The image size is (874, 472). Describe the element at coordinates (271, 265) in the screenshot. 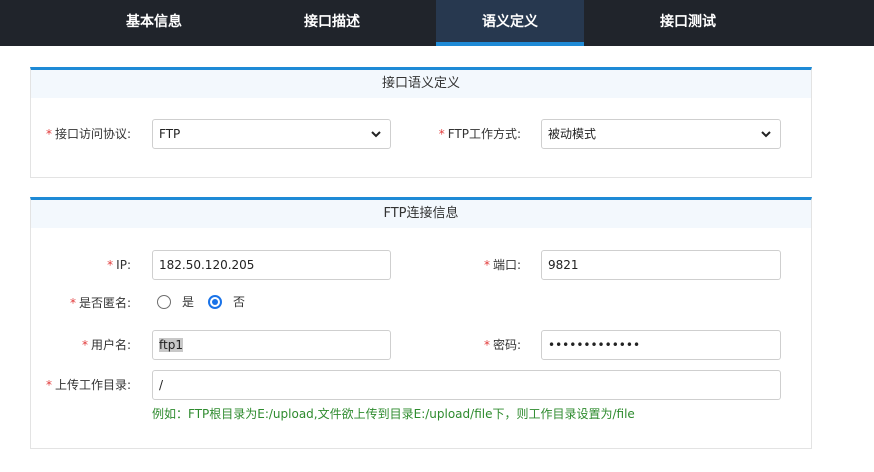

I see `ip-input: 182.50.120.205` at that location.